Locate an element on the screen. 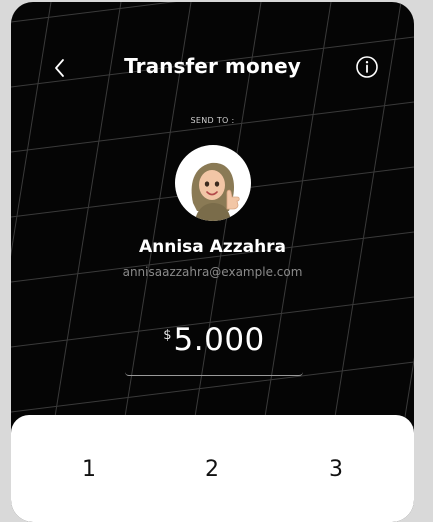 This screenshot has height=522, width=433. recipient-email: annisaazzahra@example.com is located at coordinates (212, 272).